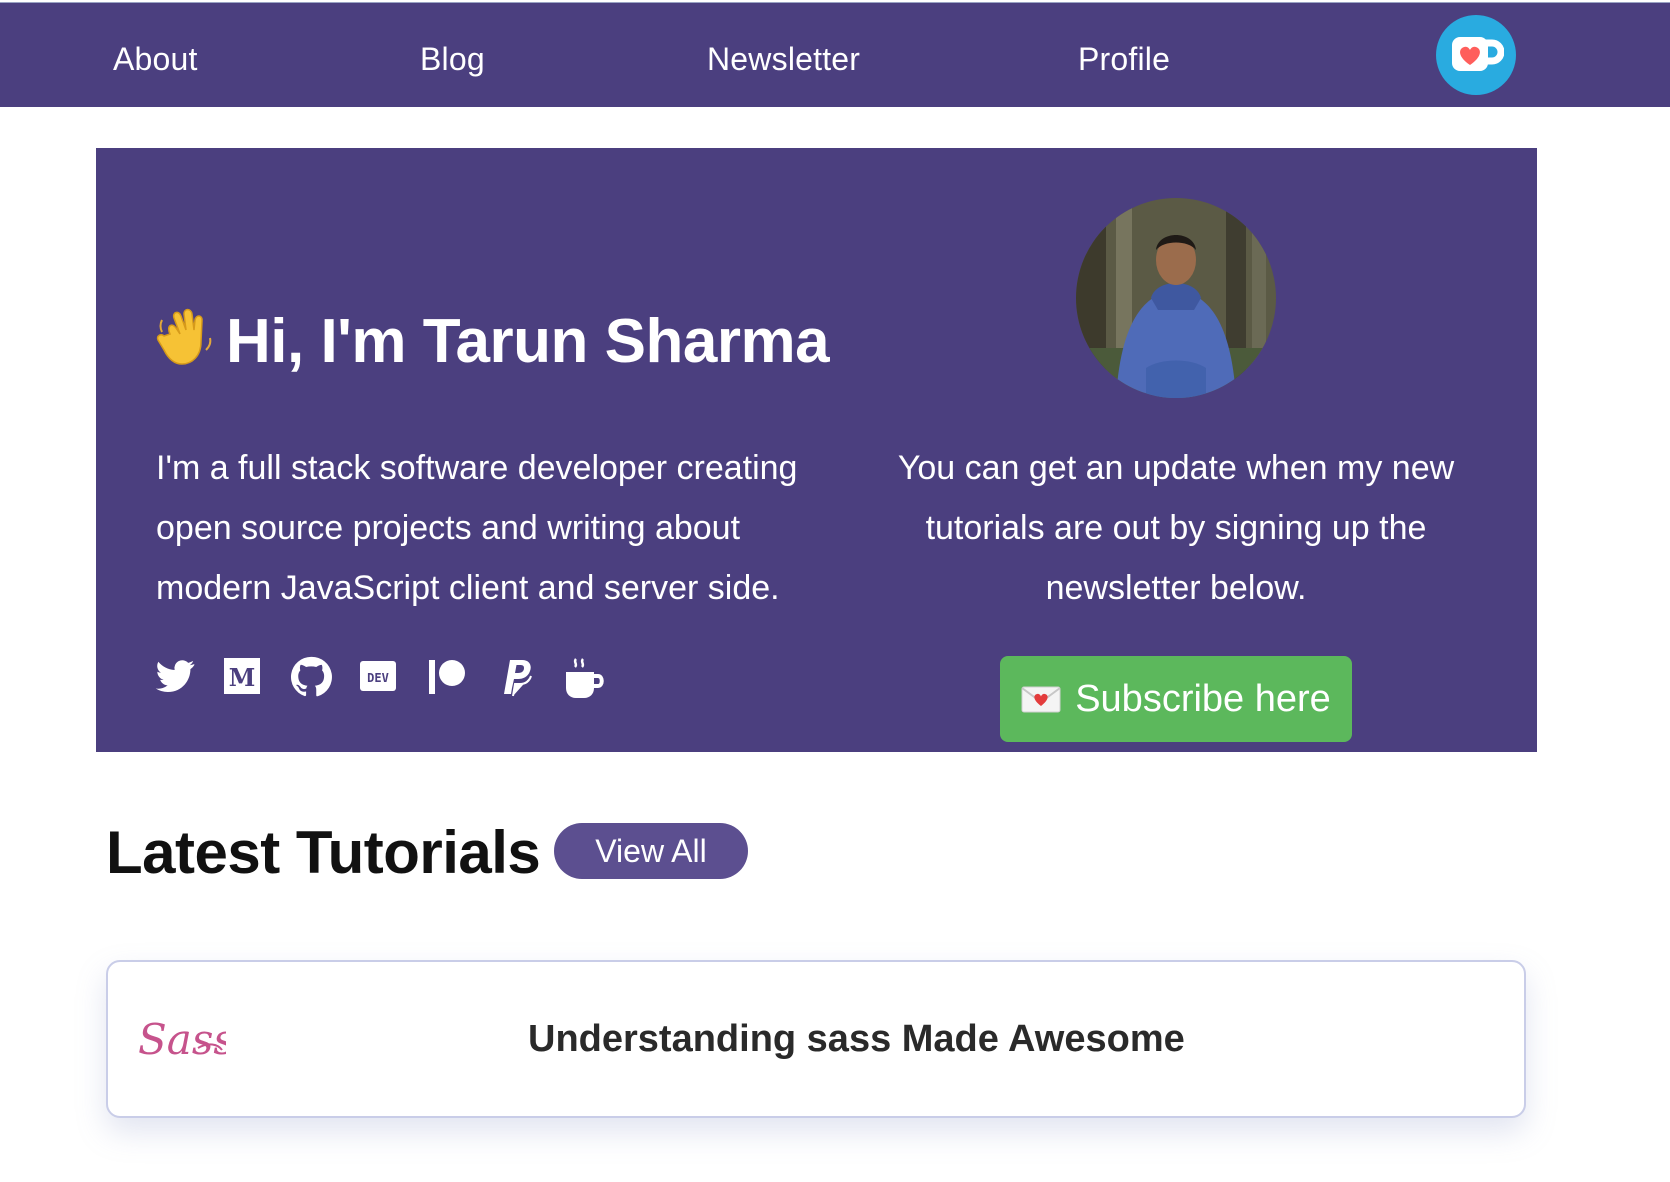  Describe the element at coordinates (1041, 699) in the screenshot. I see `love-letter-icon` at that location.